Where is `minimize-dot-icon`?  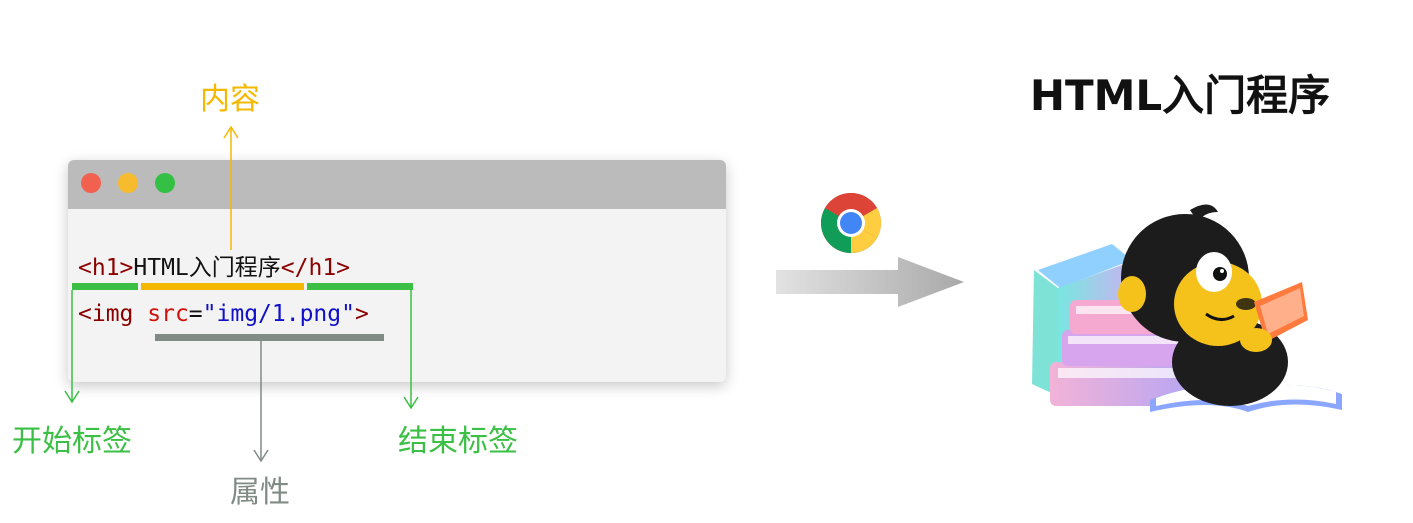 minimize-dot-icon is located at coordinates (128, 183).